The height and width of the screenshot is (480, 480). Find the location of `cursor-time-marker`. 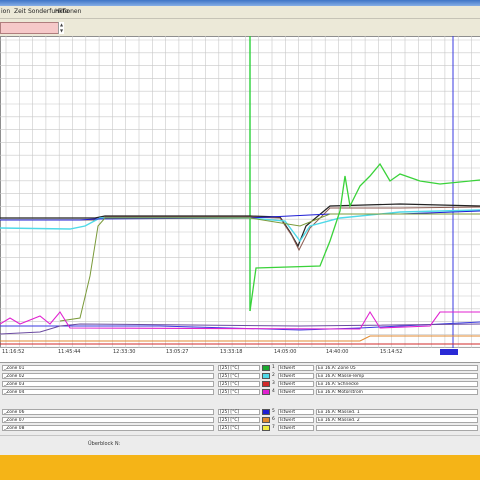

cursor-time-marker is located at coordinates (449, 352).